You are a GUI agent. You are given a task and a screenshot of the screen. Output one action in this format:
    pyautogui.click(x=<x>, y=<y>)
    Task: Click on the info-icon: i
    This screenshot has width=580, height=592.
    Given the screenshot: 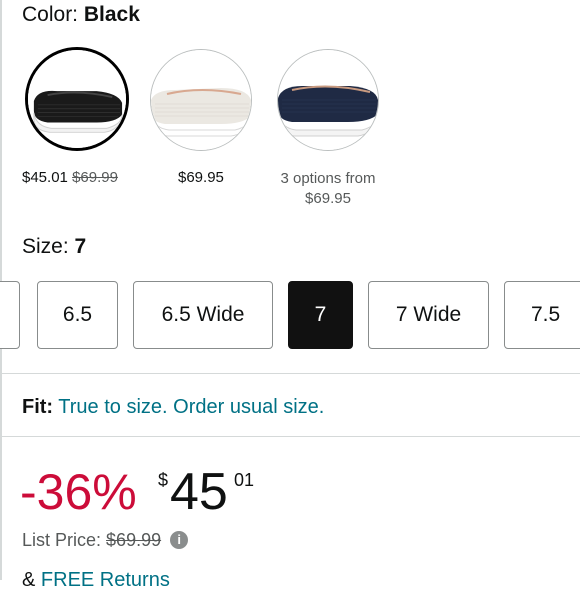 What is the action you would take?
    pyautogui.click(x=179, y=540)
    